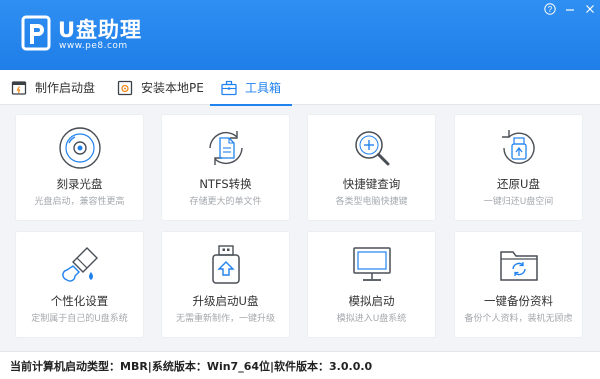 Image resolution: width=600 pixels, height=379 pixels. What do you see at coordinates (518, 266) in the screenshot?
I see `folder-sync-icon` at bounding box center [518, 266].